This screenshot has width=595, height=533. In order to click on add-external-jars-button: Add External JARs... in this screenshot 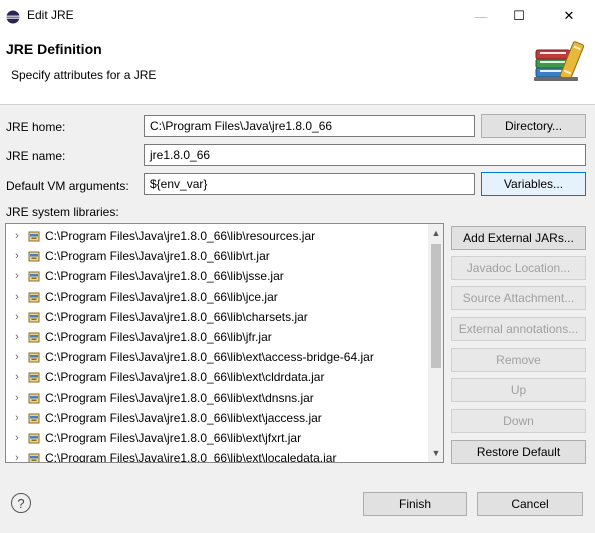, I will do `click(518, 238)`.